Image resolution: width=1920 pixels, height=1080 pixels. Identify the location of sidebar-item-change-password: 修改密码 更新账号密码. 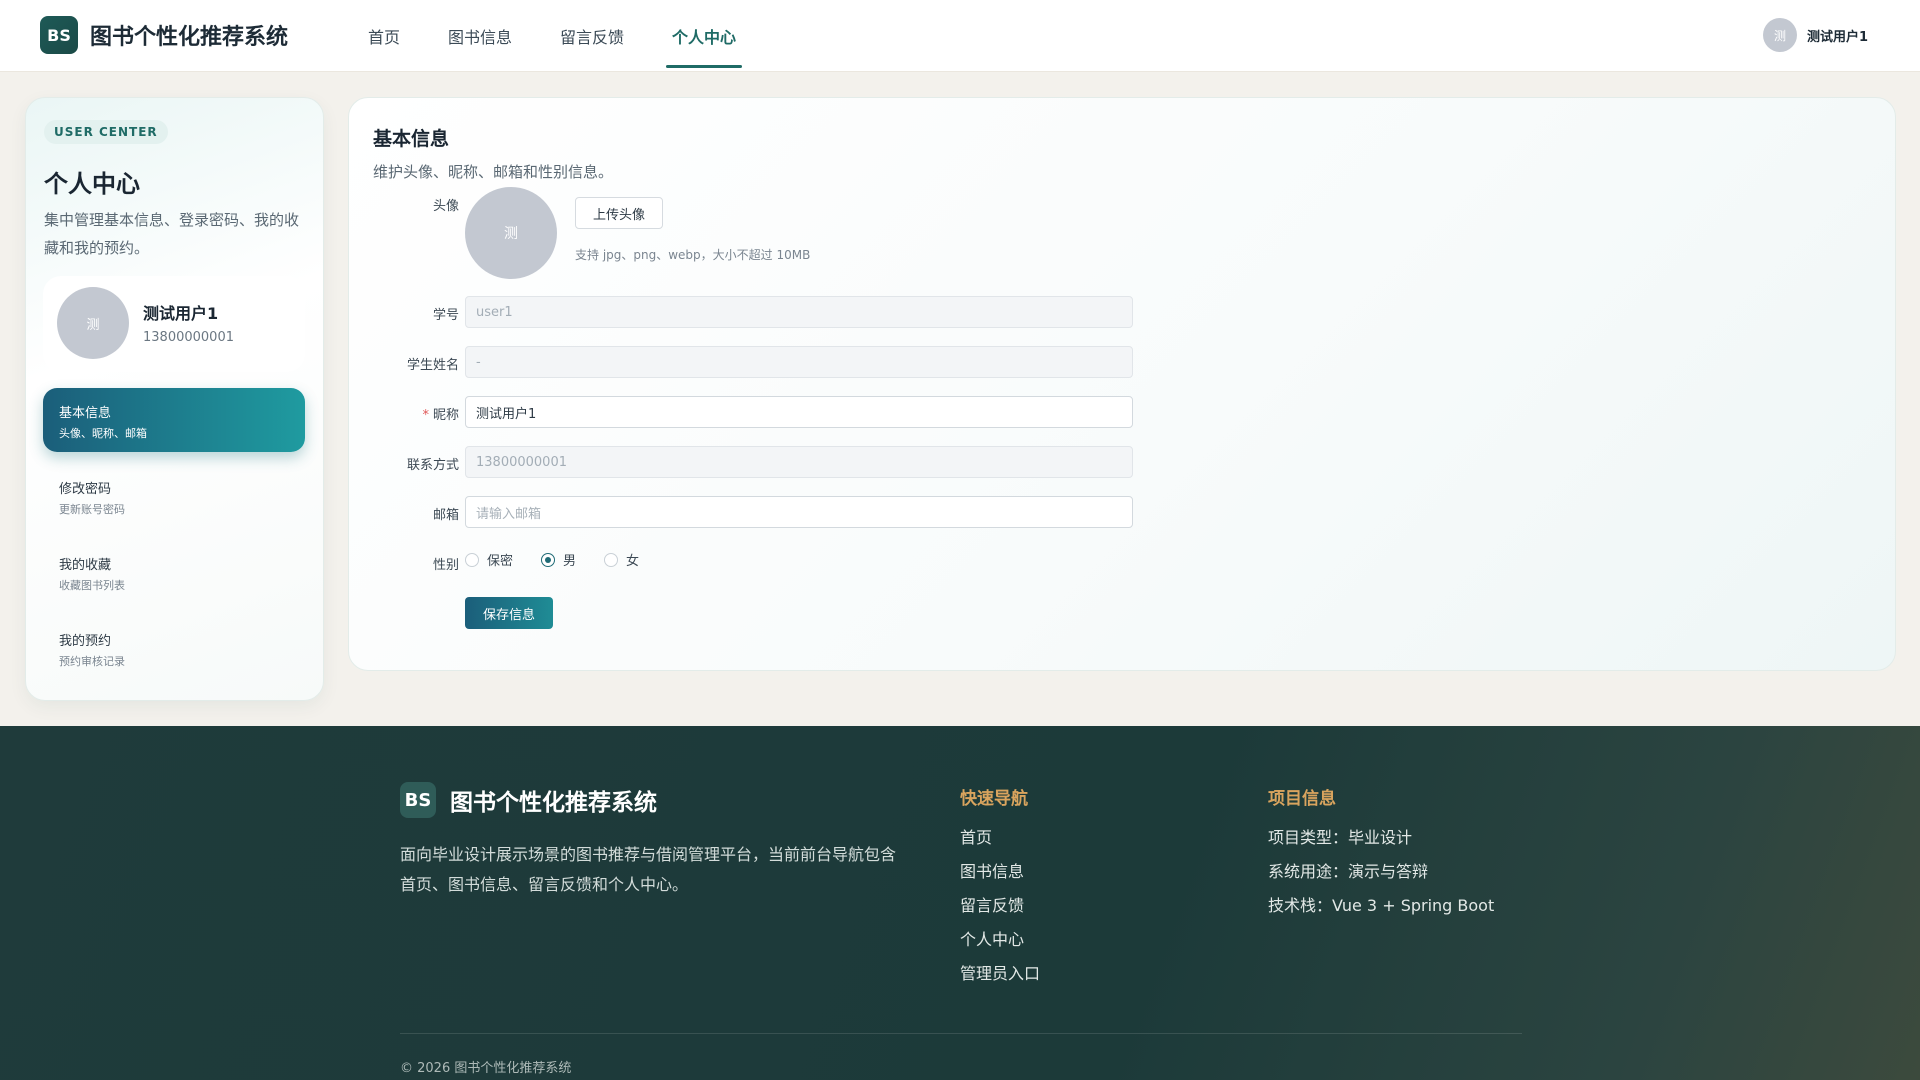
(174, 496).